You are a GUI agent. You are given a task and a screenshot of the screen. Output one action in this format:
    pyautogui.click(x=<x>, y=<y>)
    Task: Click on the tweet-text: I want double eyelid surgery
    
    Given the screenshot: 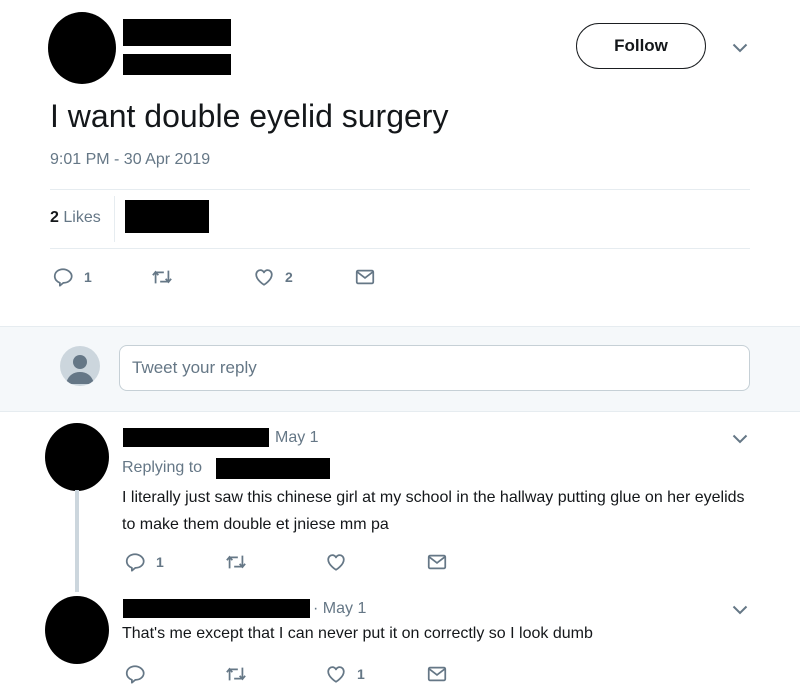 What is the action you would take?
    pyautogui.click(x=249, y=116)
    